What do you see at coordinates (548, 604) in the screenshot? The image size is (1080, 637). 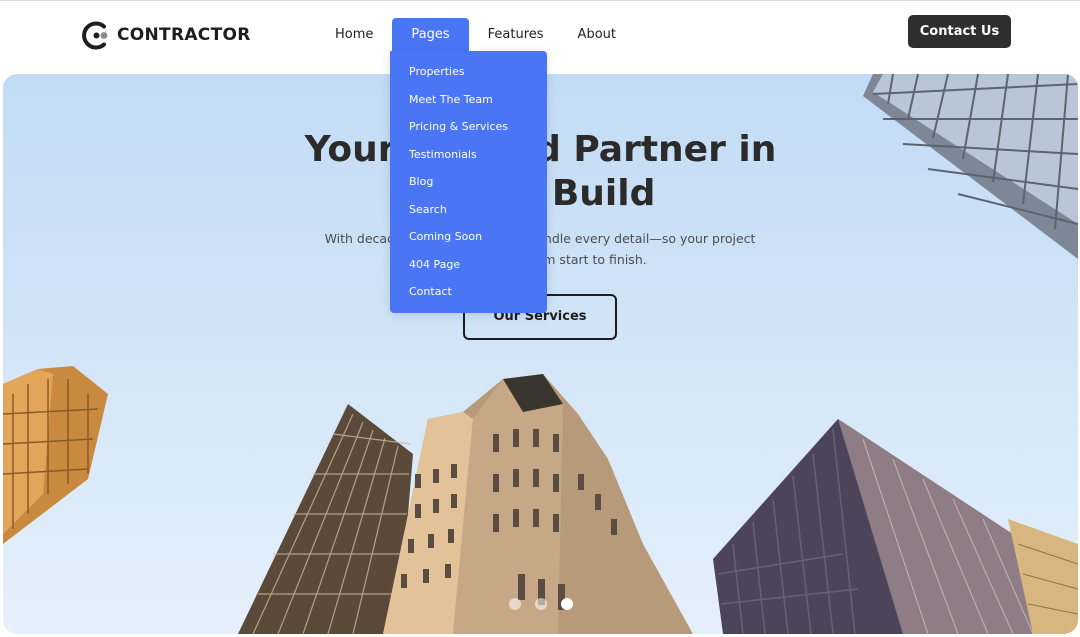 I see `slider-dots` at bounding box center [548, 604].